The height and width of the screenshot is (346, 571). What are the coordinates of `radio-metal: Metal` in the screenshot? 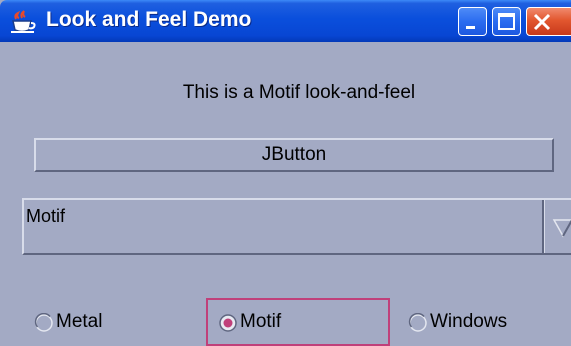 It's located at (79, 323).